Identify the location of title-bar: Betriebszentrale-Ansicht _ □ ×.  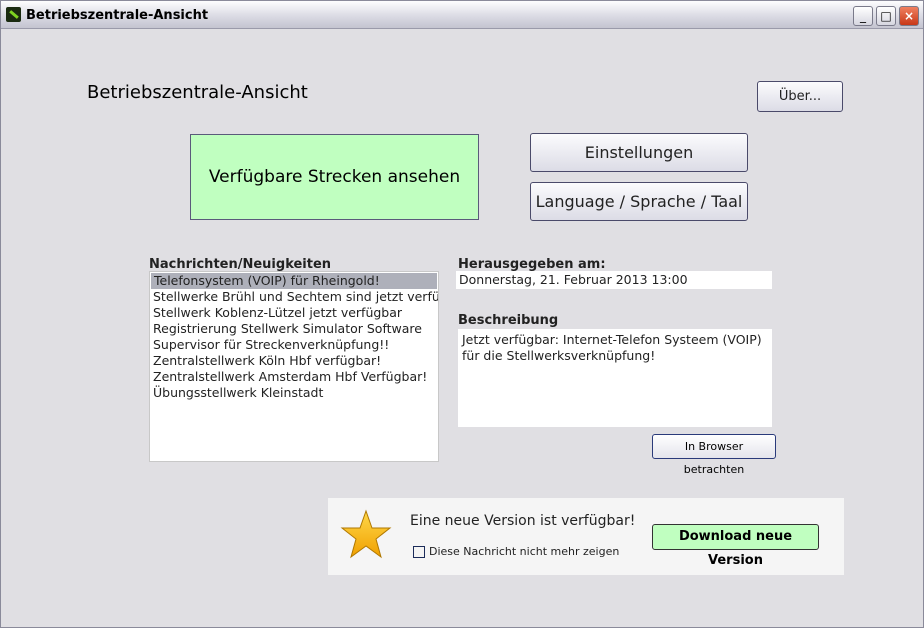
(462, 15).